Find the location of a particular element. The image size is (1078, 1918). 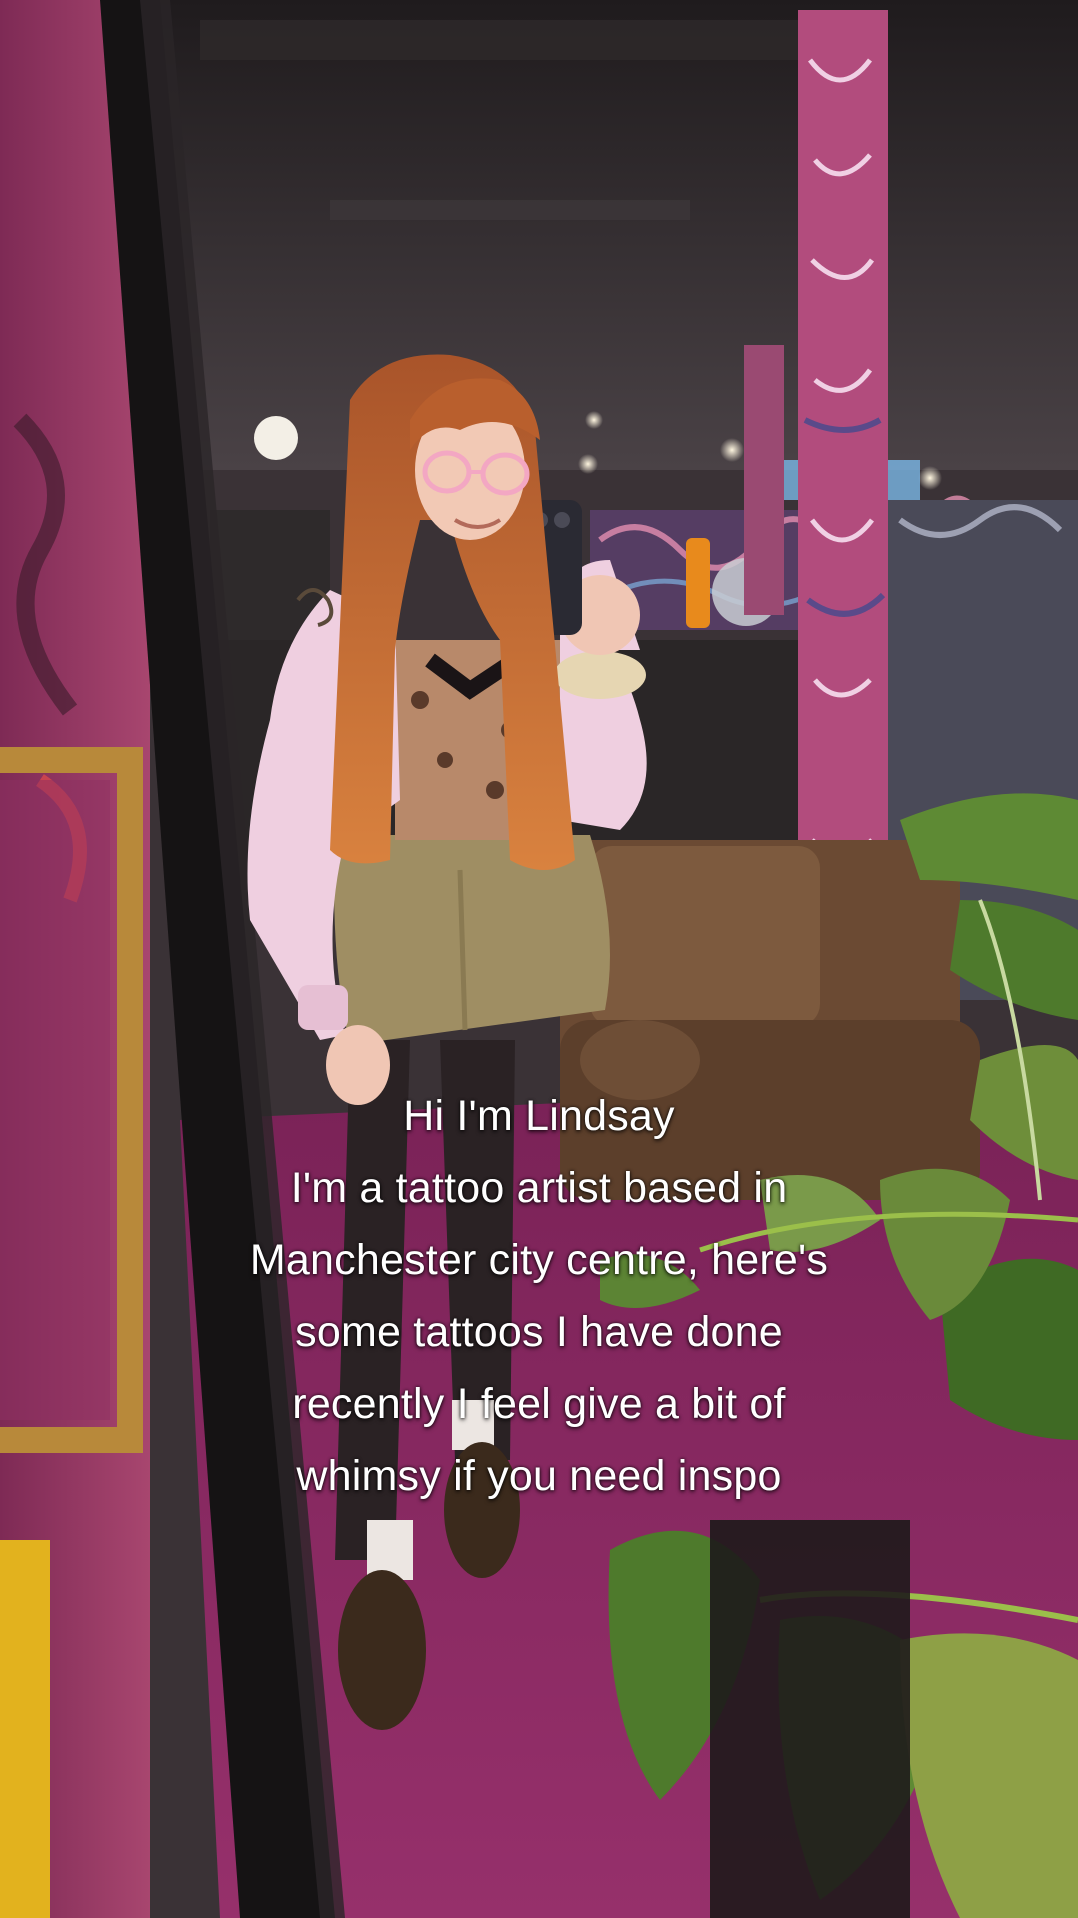

caption-line-5: recently I feel give a bit of is located at coordinates (539, 1404).